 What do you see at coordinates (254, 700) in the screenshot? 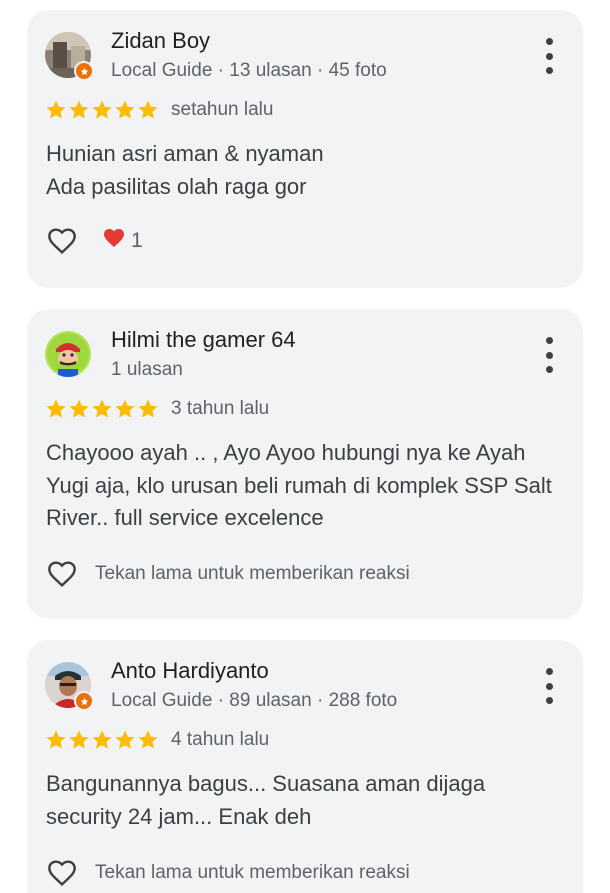
I see `author-meta: Local Guide · 89 ulasan · 288 foto` at bounding box center [254, 700].